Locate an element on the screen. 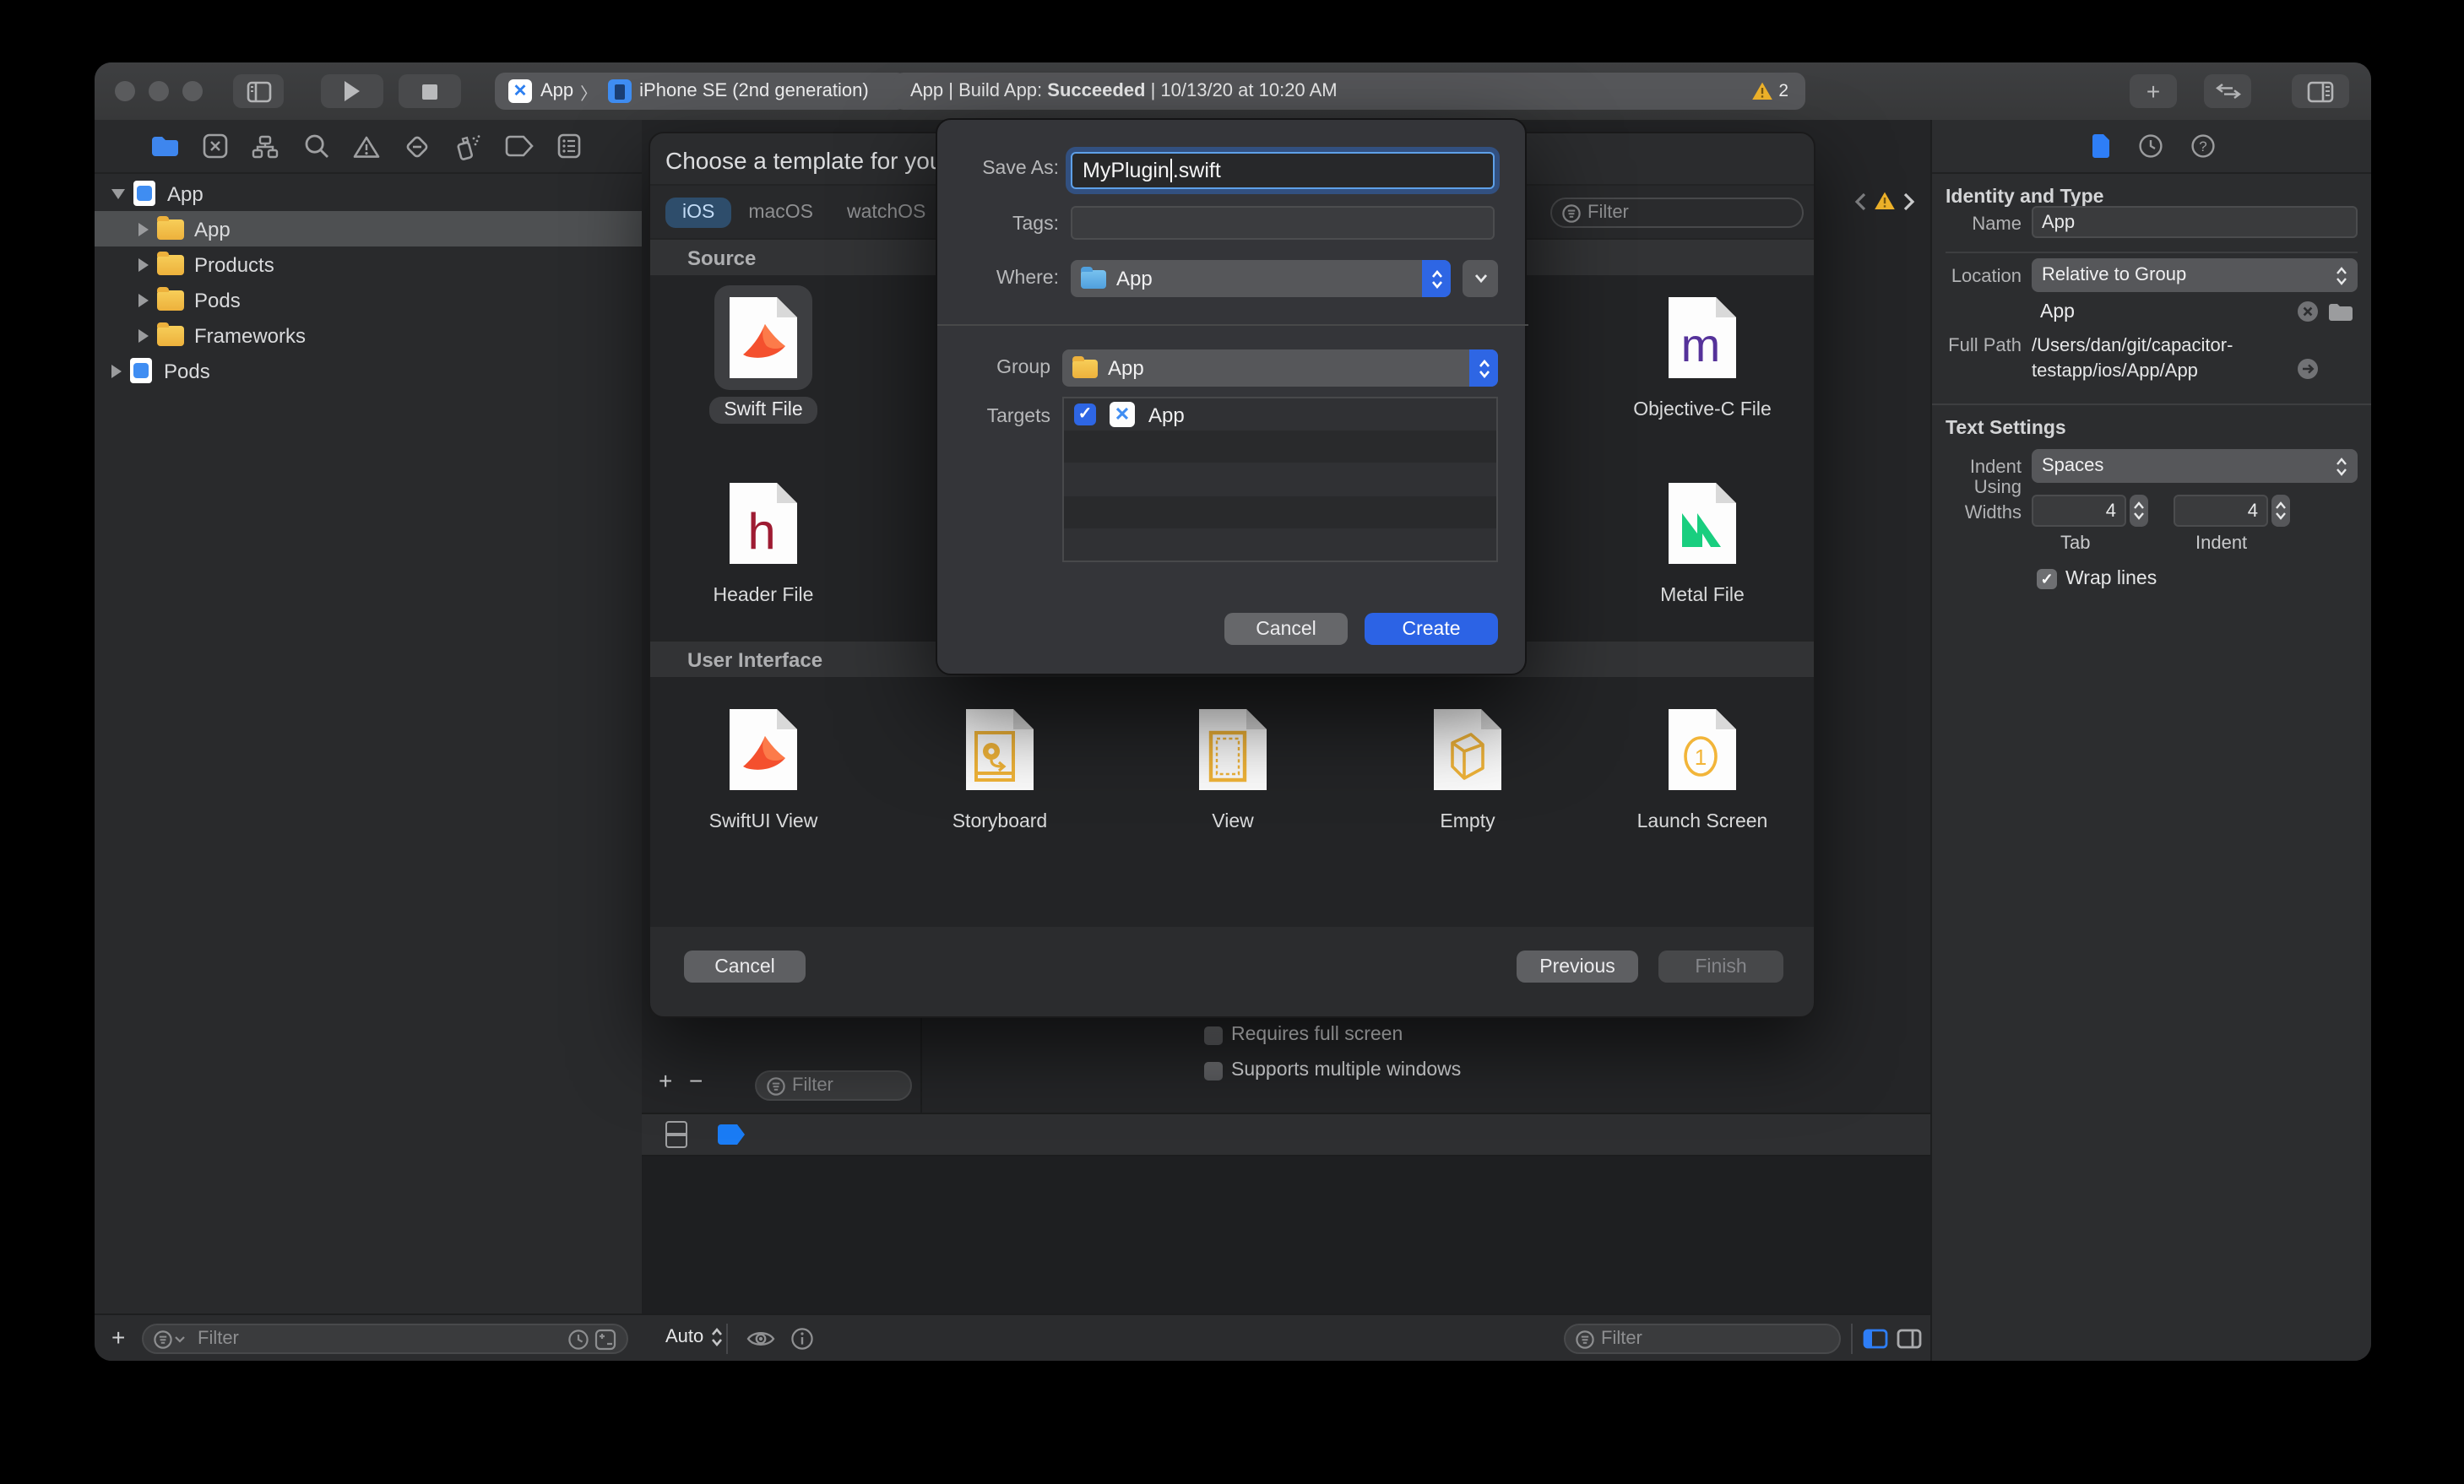  test-navigator-tab is located at coordinates (417, 146).